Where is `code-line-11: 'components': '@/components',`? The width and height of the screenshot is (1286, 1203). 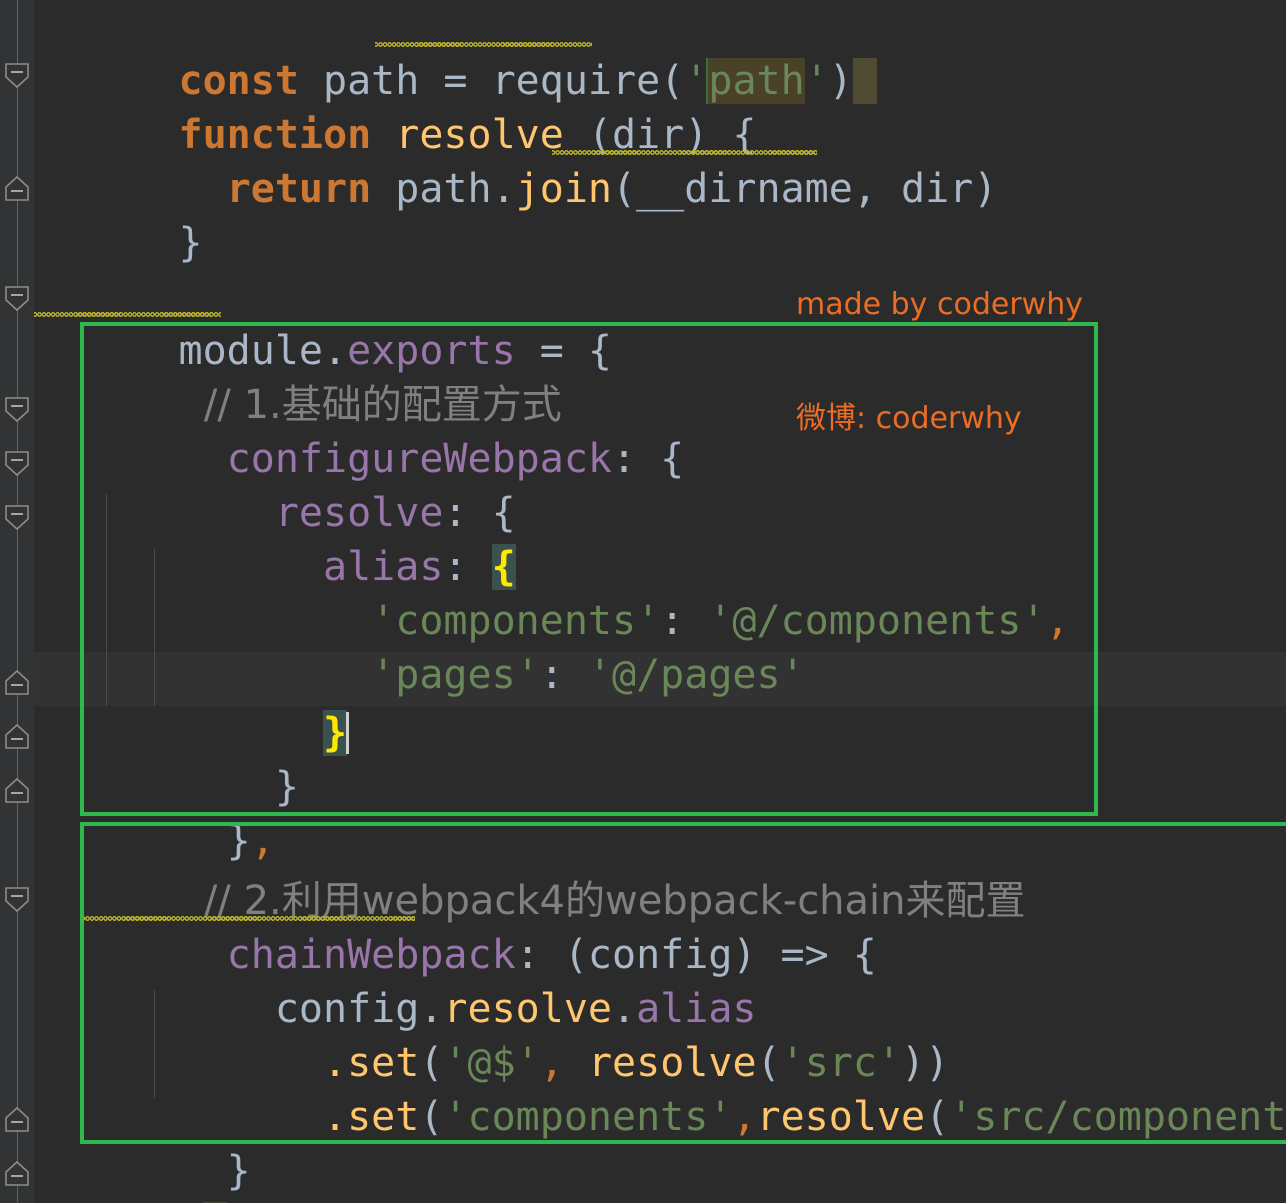 code-line-11: 'components': '@/components', is located at coordinates (660, 592).